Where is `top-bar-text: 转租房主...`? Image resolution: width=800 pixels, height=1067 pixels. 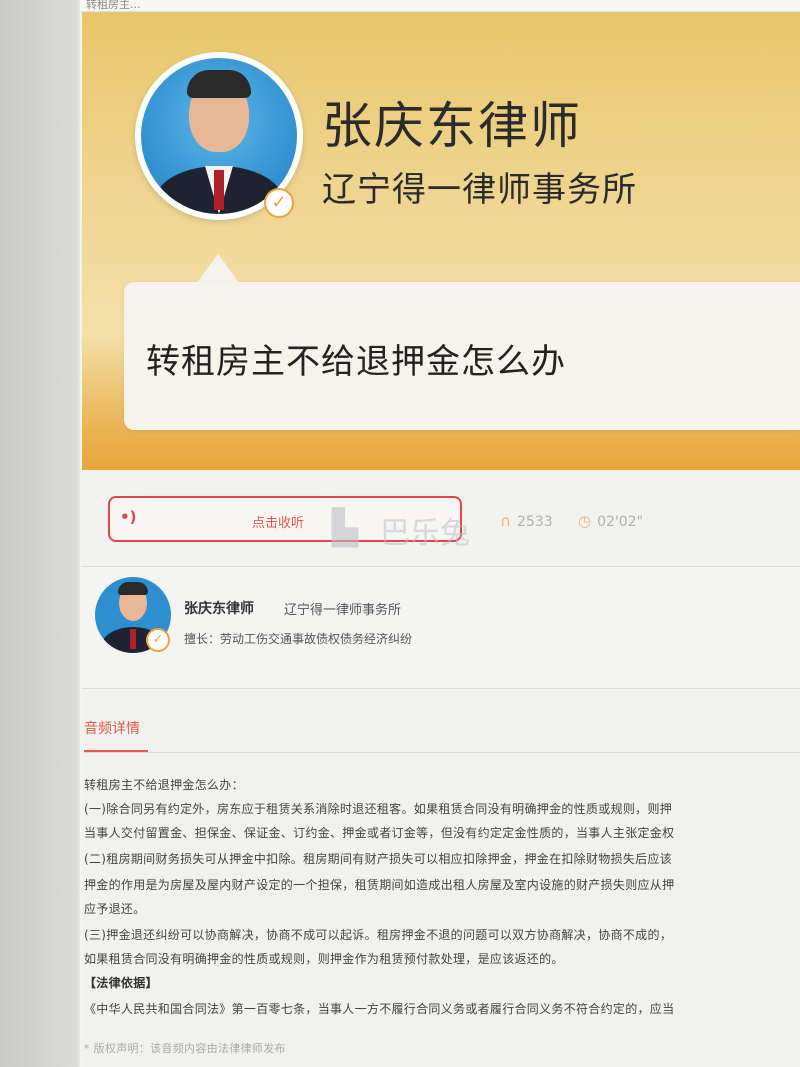 top-bar-text: 转租房主... is located at coordinates (113, 5).